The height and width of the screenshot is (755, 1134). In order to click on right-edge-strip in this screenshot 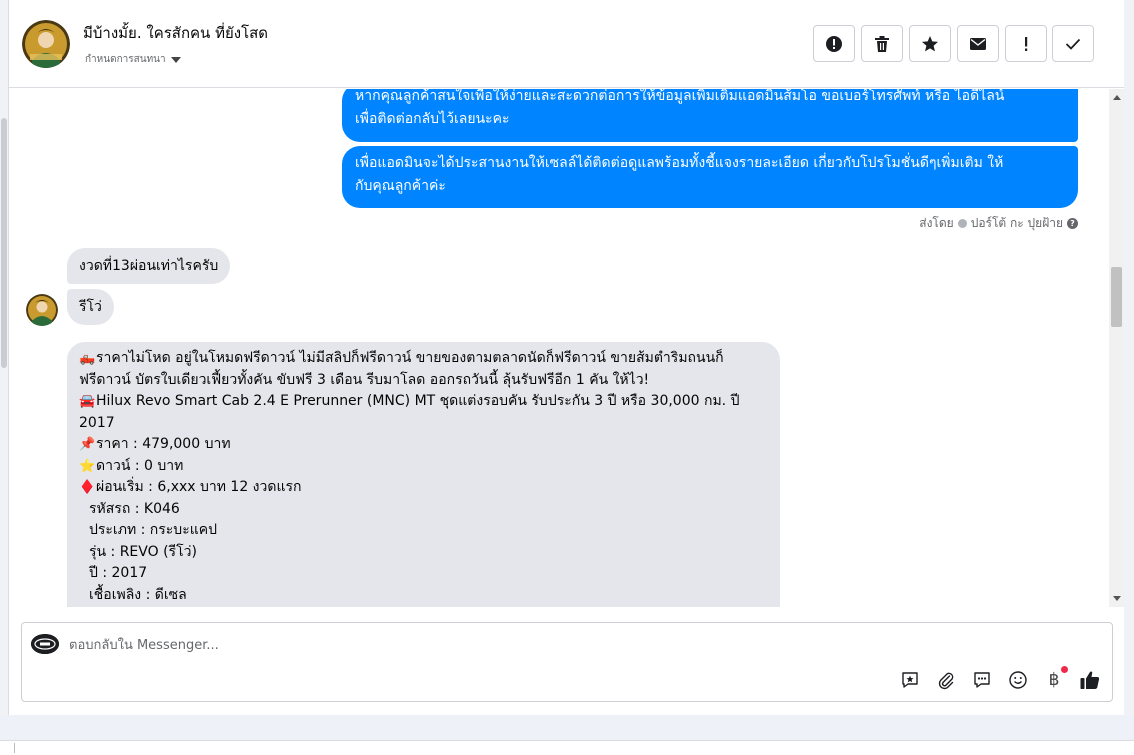, I will do `click(1129, 357)`.